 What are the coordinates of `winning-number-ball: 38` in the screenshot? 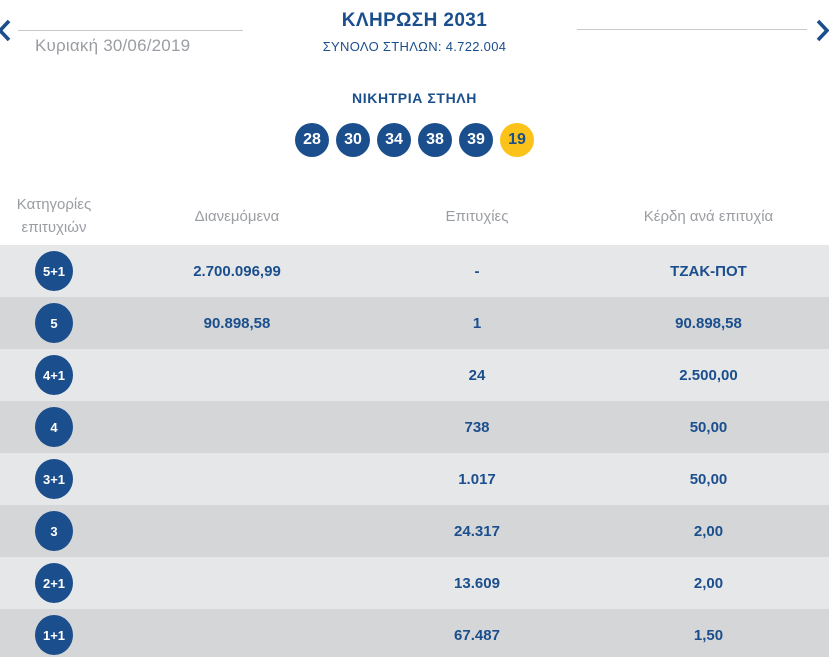 It's located at (435, 140).